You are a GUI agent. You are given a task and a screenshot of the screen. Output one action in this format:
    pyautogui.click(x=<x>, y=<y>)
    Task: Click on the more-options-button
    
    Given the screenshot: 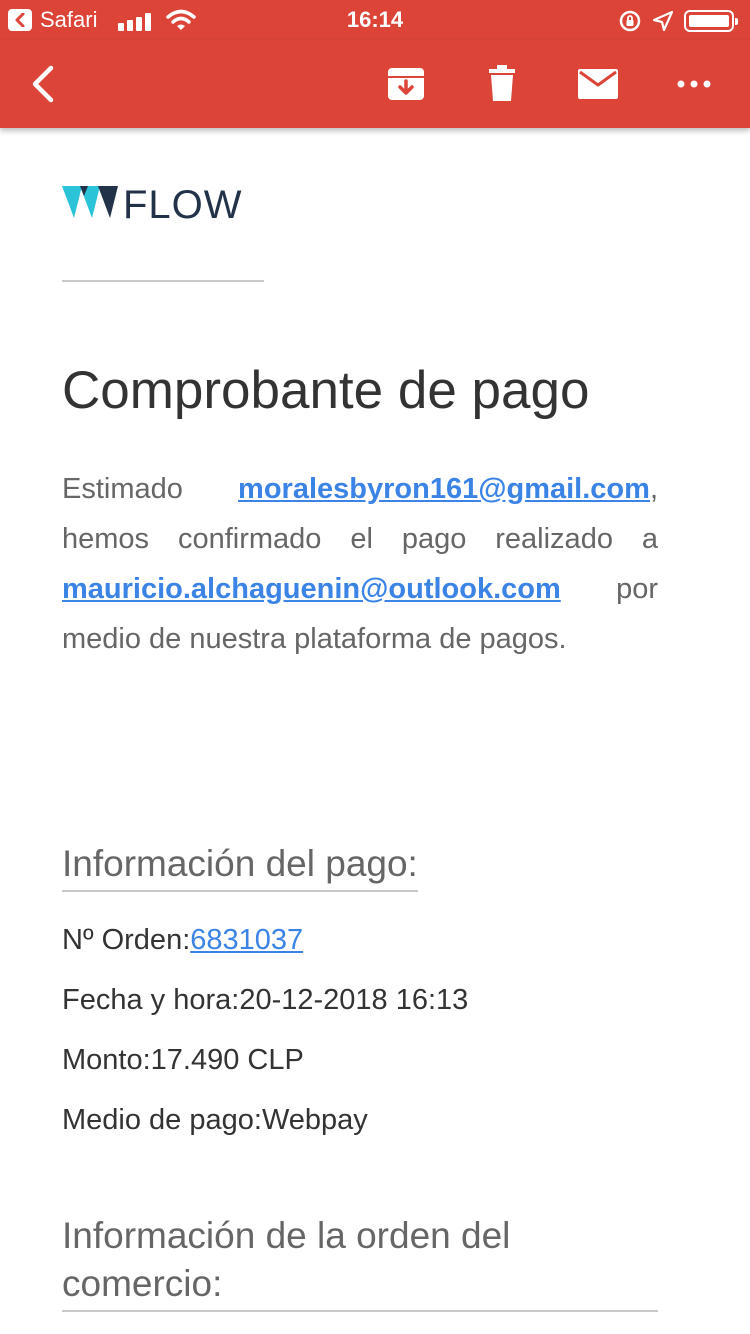 What is the action you would take?
    pyautogui.click(x=694, y=84)
    